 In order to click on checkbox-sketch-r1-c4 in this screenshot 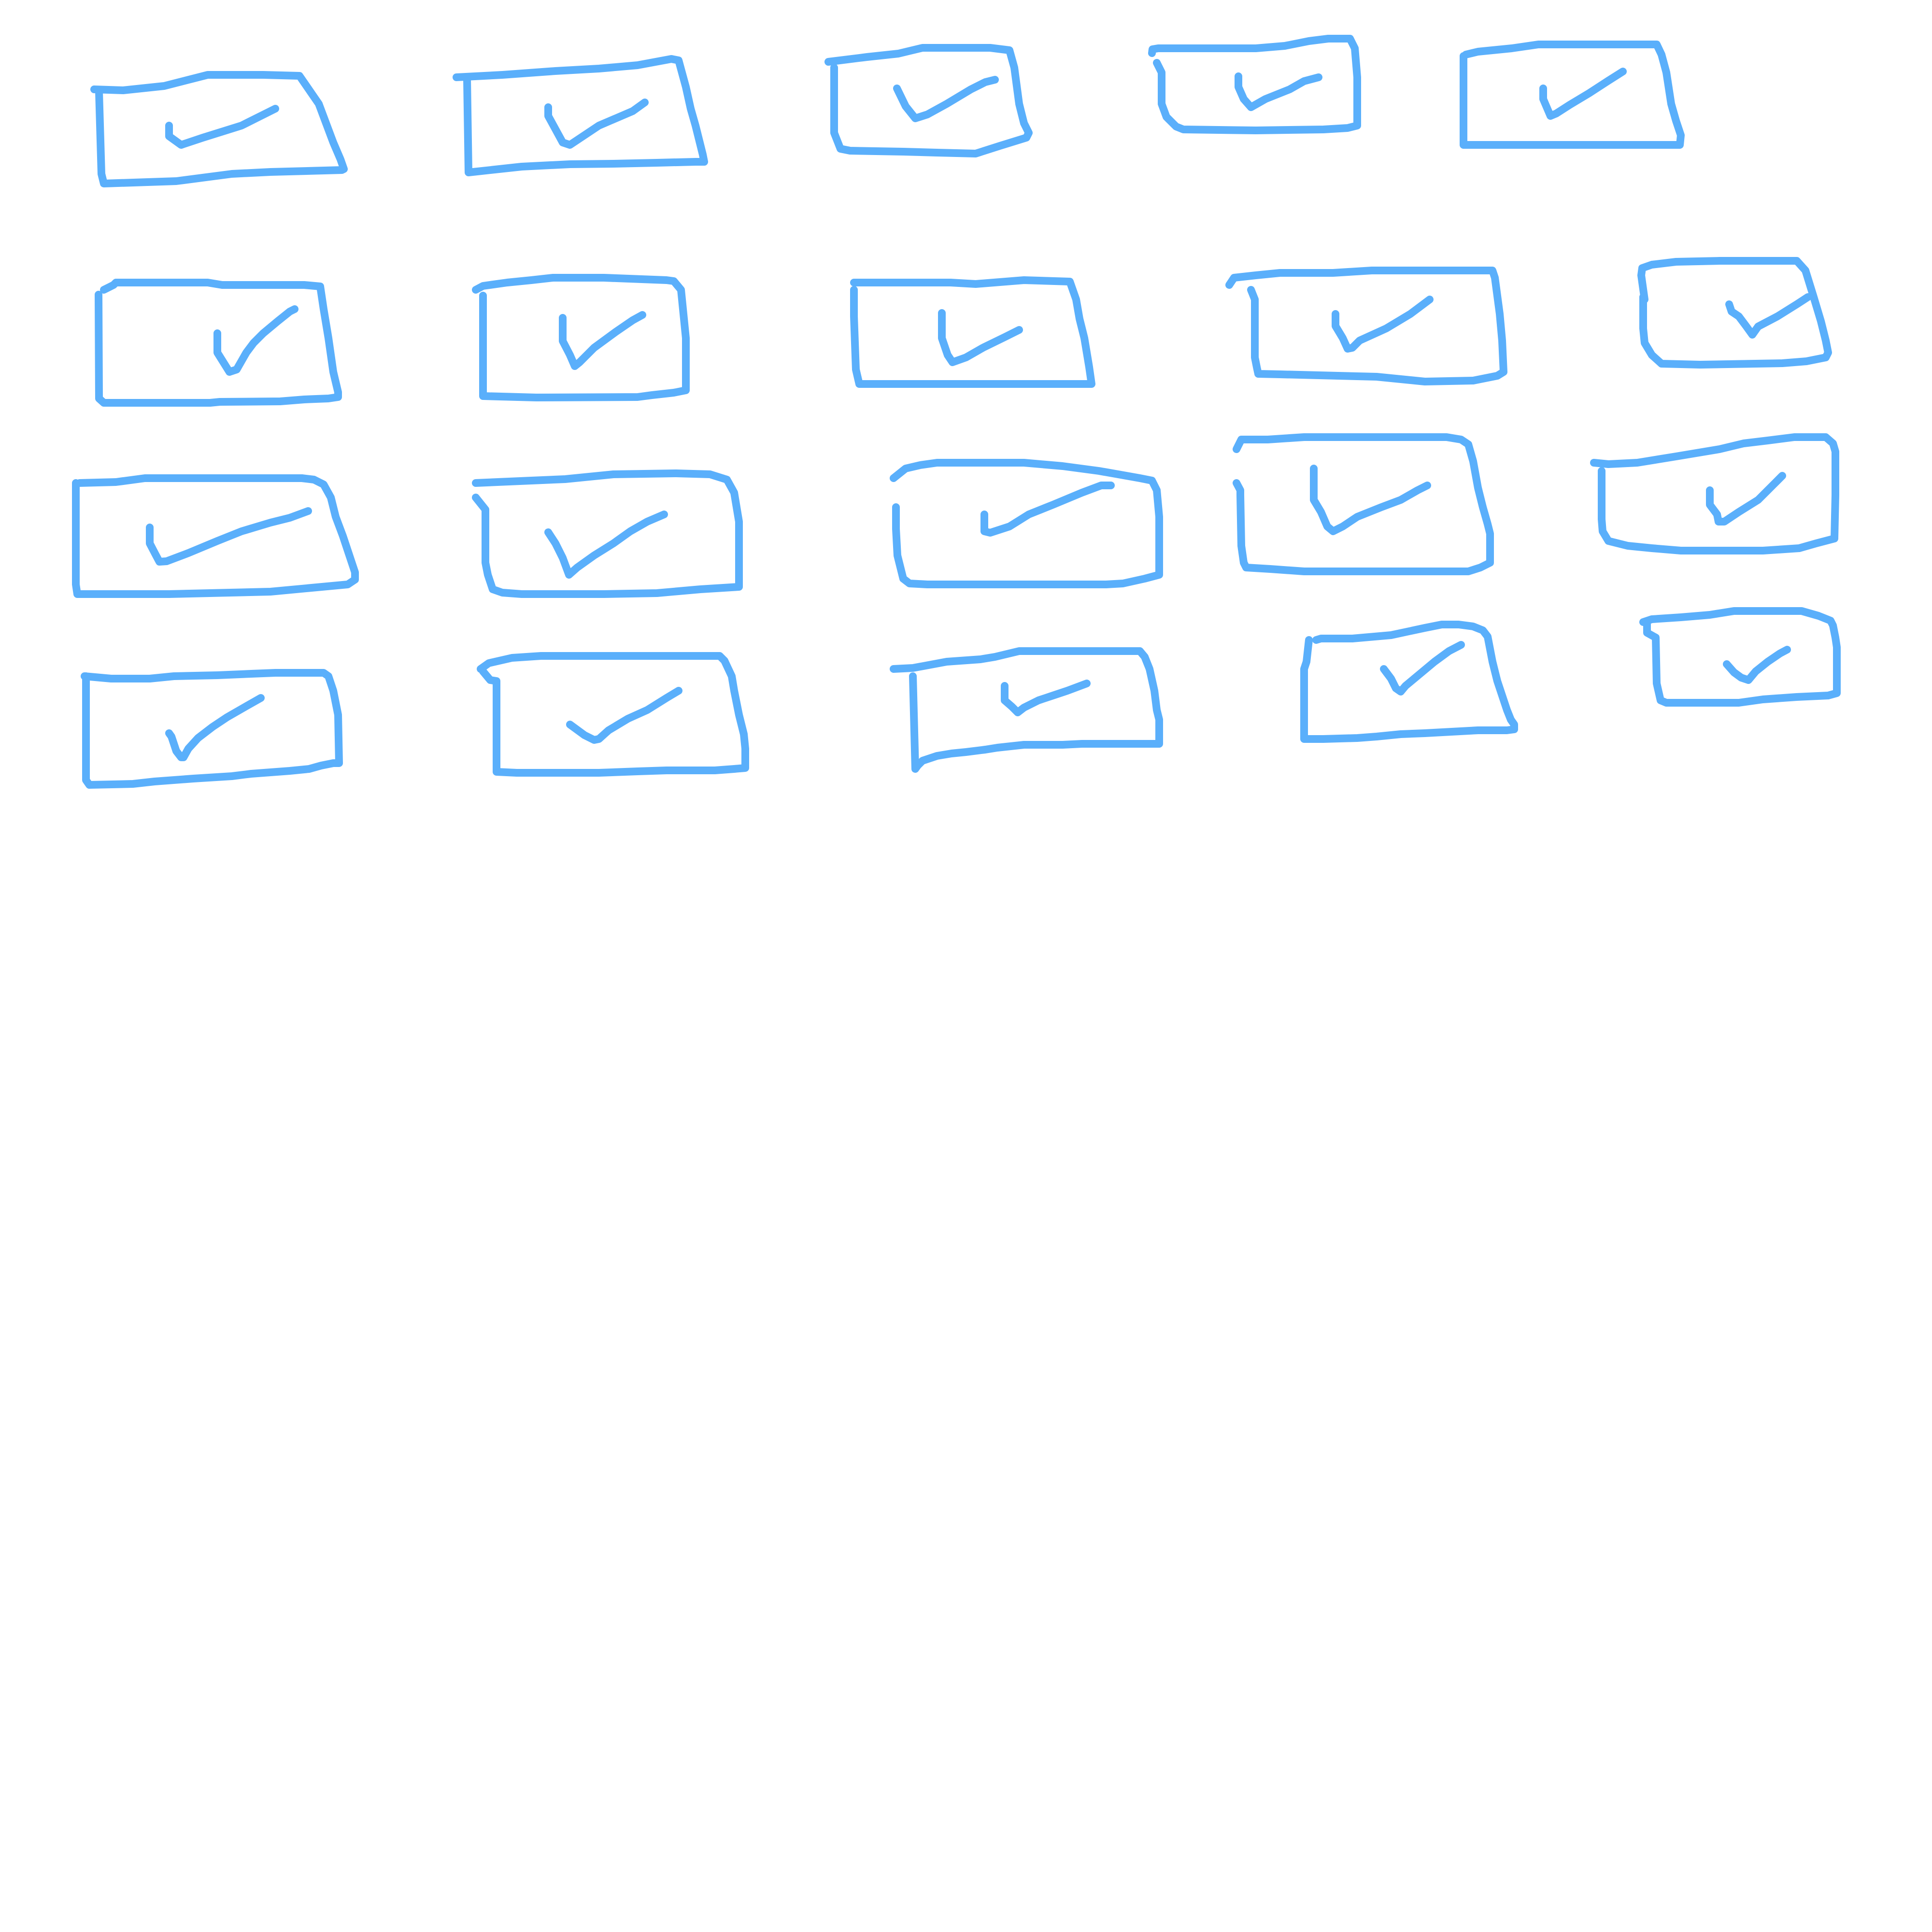, I will do `click(1254, 84)`.